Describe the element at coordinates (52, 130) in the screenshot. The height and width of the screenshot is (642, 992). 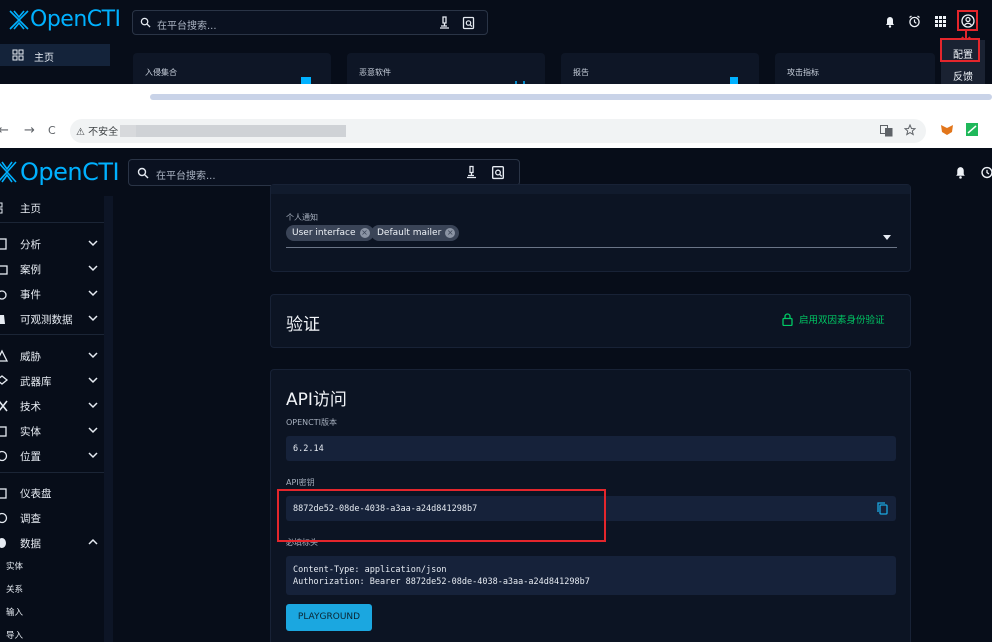
I see `reload-button: C` at that location.